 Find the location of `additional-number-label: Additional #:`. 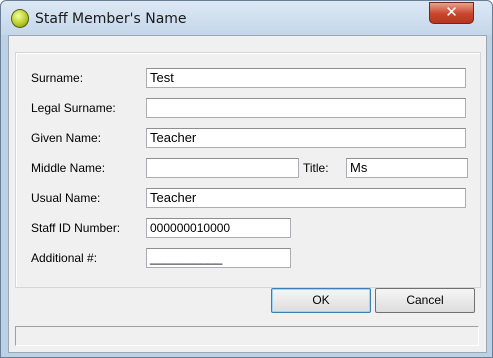

additional-number-label: Additional #: is located at coordinates (64, 258).